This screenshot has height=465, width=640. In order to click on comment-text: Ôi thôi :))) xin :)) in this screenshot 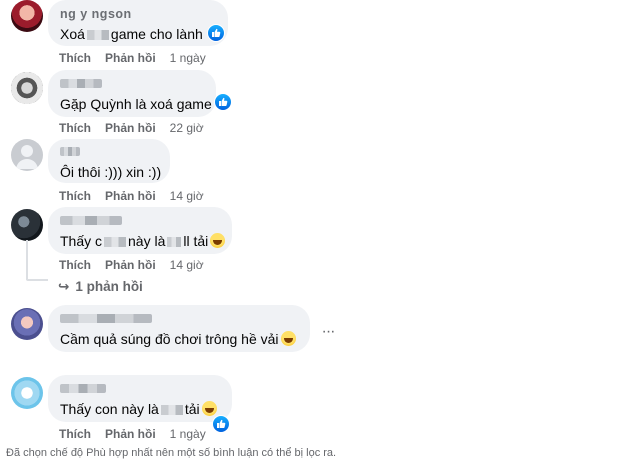, I will do `click(111, 172)`.